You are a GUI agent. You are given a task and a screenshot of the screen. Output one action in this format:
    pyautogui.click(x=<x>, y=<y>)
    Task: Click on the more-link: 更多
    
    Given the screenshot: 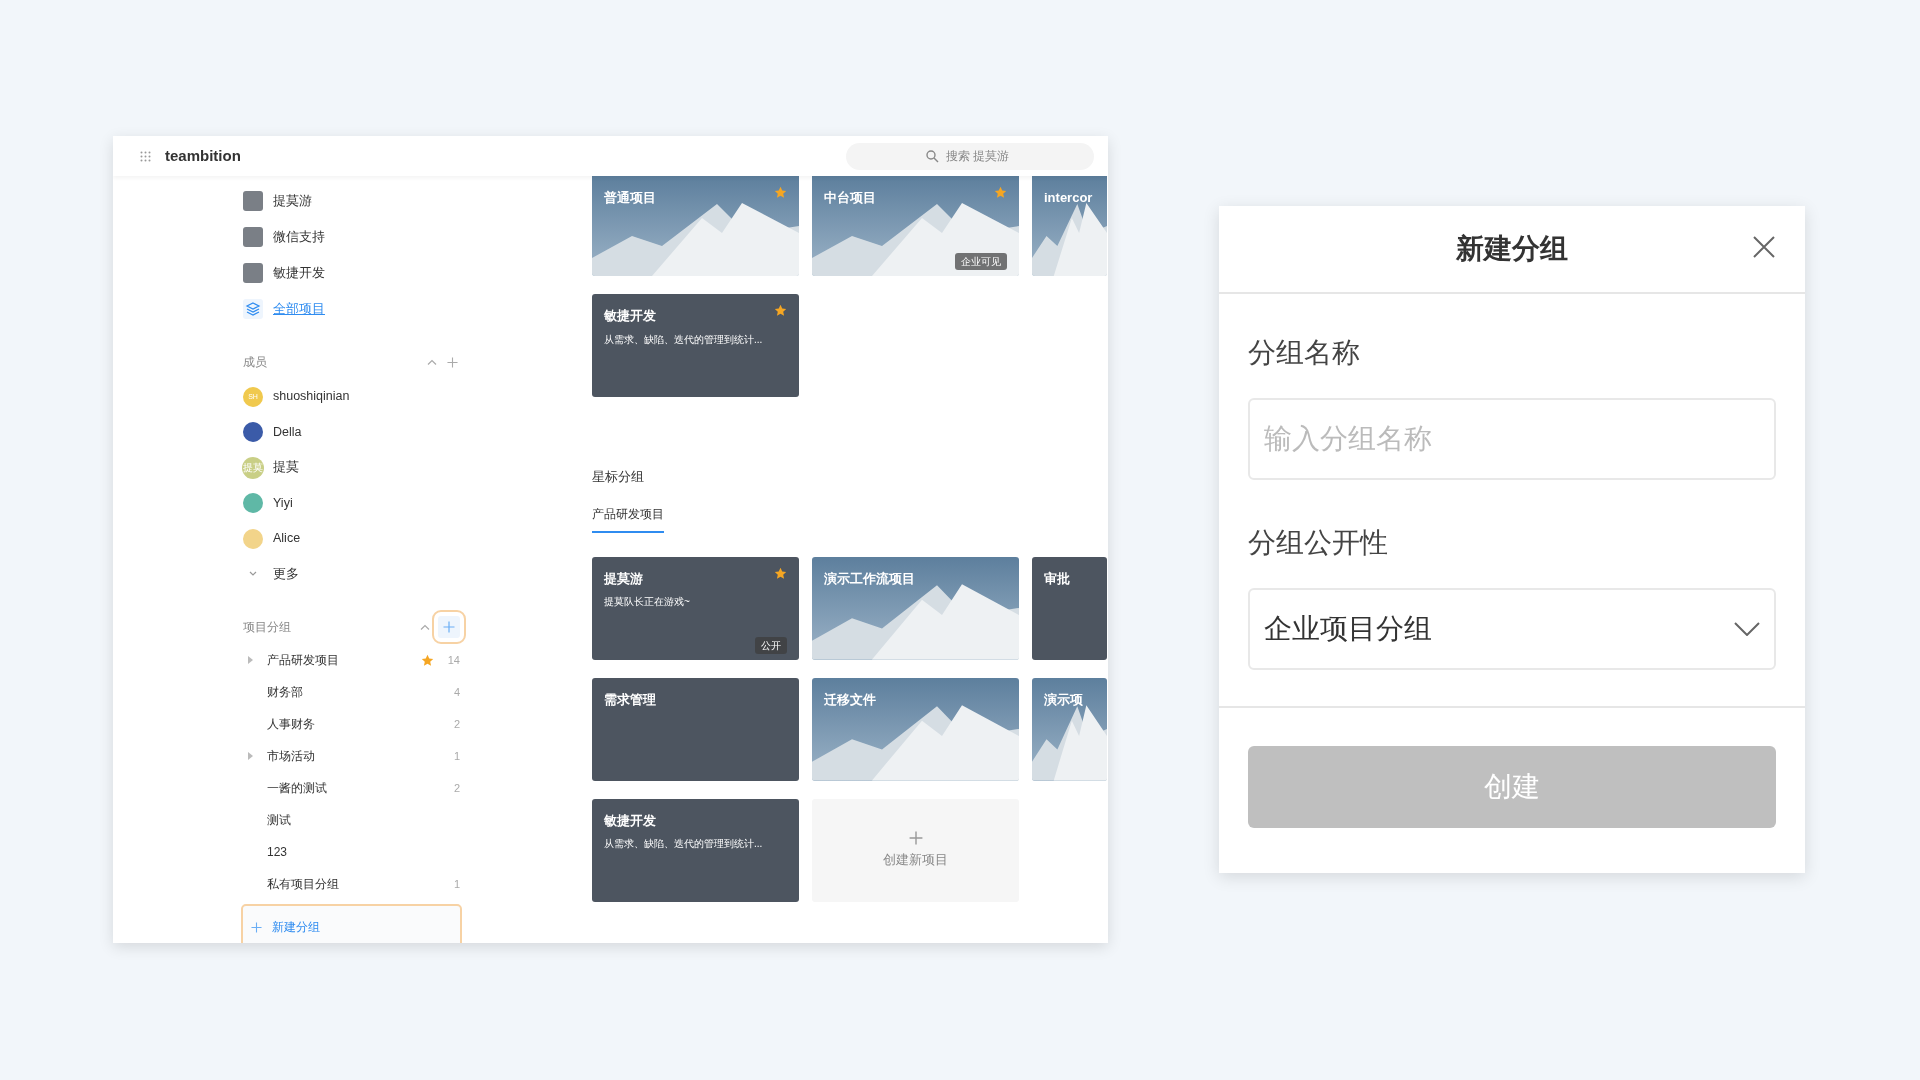 What is the action you would take?
    pyautogui.click(x=286, y=574)
    